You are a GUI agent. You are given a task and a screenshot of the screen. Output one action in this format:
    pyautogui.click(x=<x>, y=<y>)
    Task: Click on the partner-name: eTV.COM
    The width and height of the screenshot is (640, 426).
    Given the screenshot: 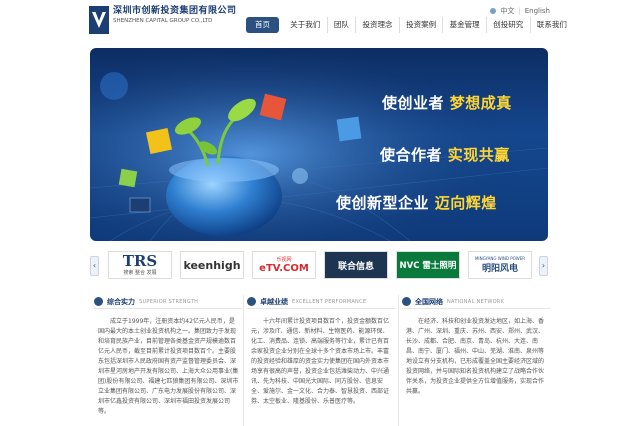 What is the action you would take?
    pyautogui.click(x=284, y=268)
    